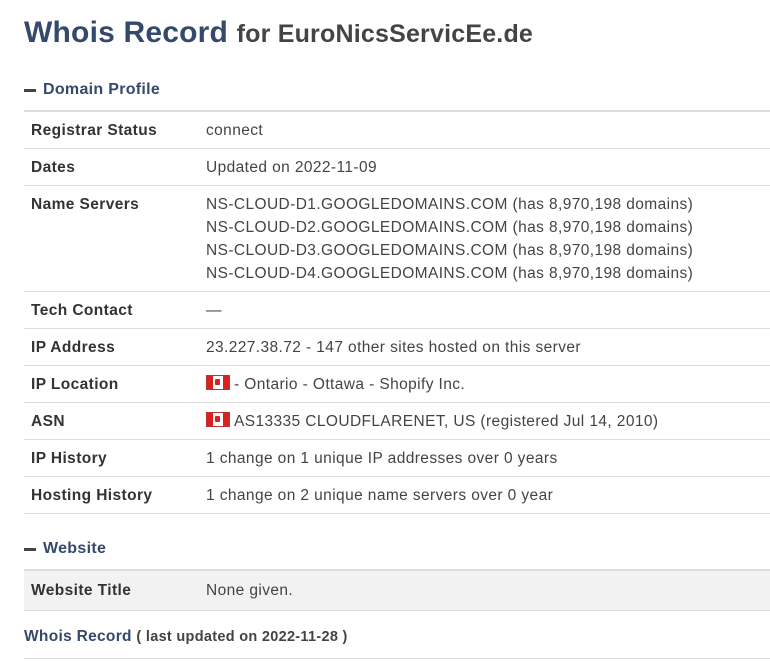  I want to click on ip-location-value: - Ontario - Ottawa - Shopify Inc., so click(481, 384).